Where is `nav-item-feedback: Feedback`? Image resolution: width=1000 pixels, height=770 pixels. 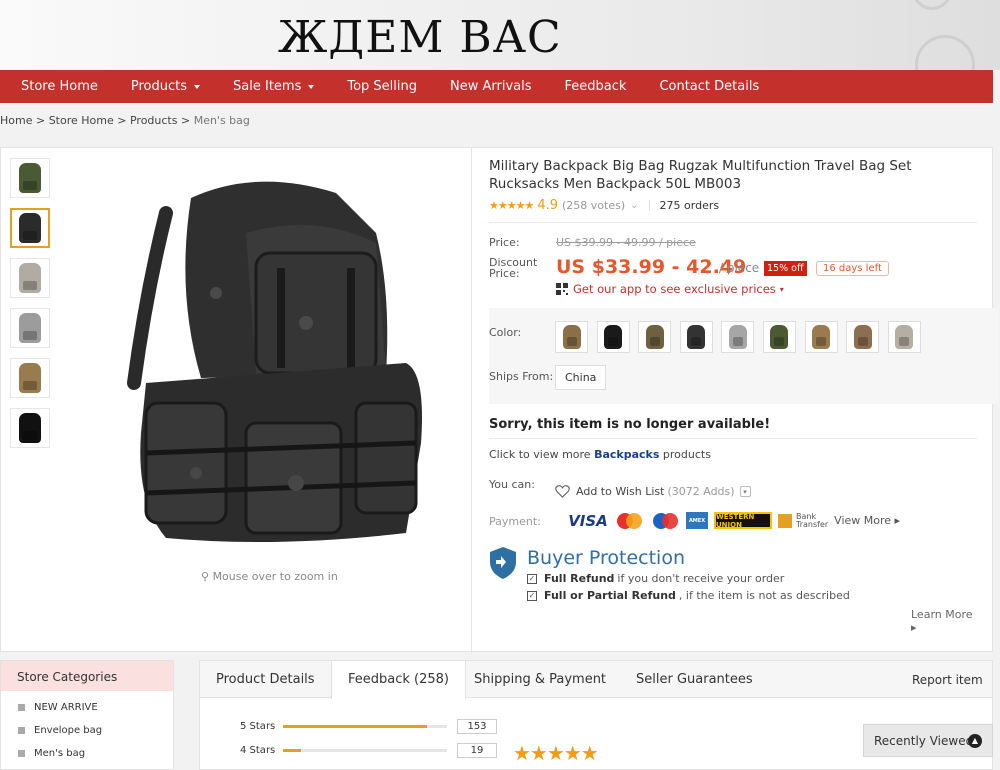 nav-item-feedback: Feedback is located at coordinates (596, 86).